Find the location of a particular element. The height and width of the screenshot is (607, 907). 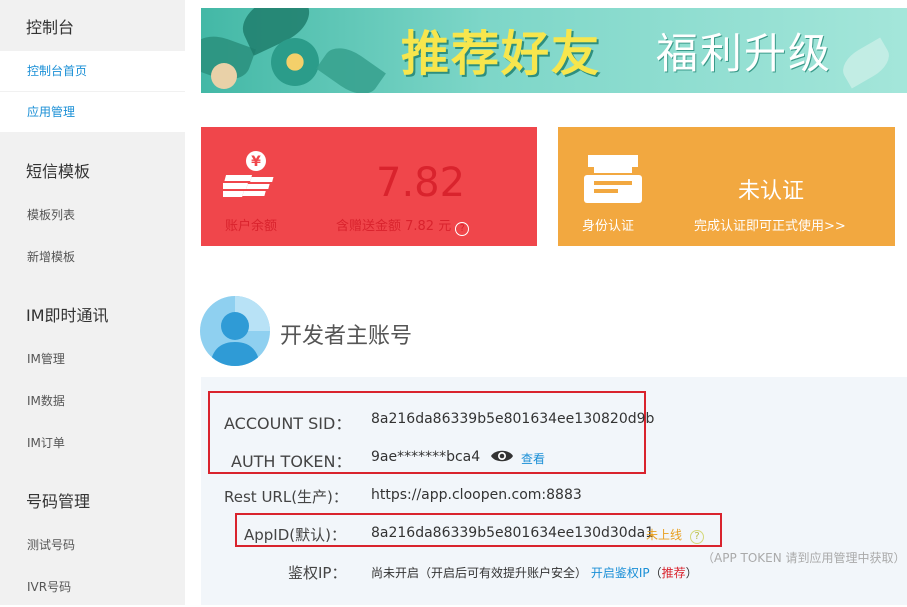

sidebar-header-console: 控制台 is located at coordinates (50, 27).